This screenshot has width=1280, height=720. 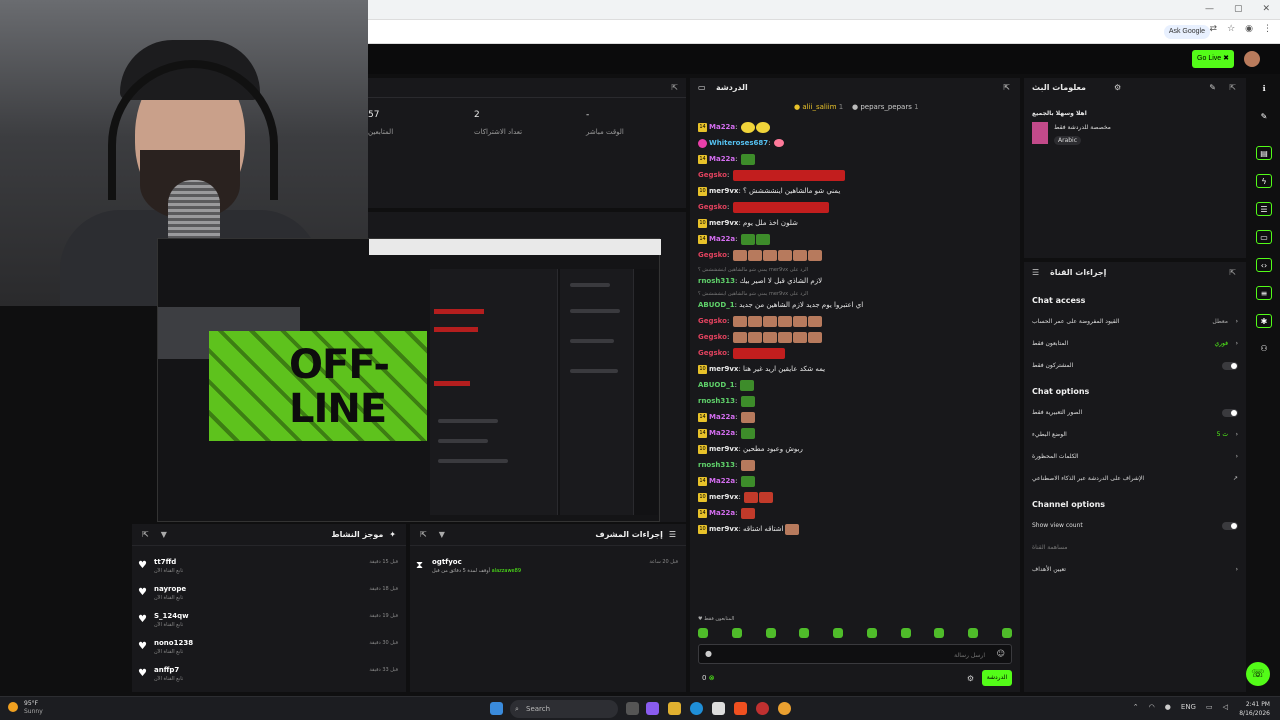 What do you see at coordinates (762, 708) in the screenshot?
I see `obs-icon` at bounding box center [762, 708].